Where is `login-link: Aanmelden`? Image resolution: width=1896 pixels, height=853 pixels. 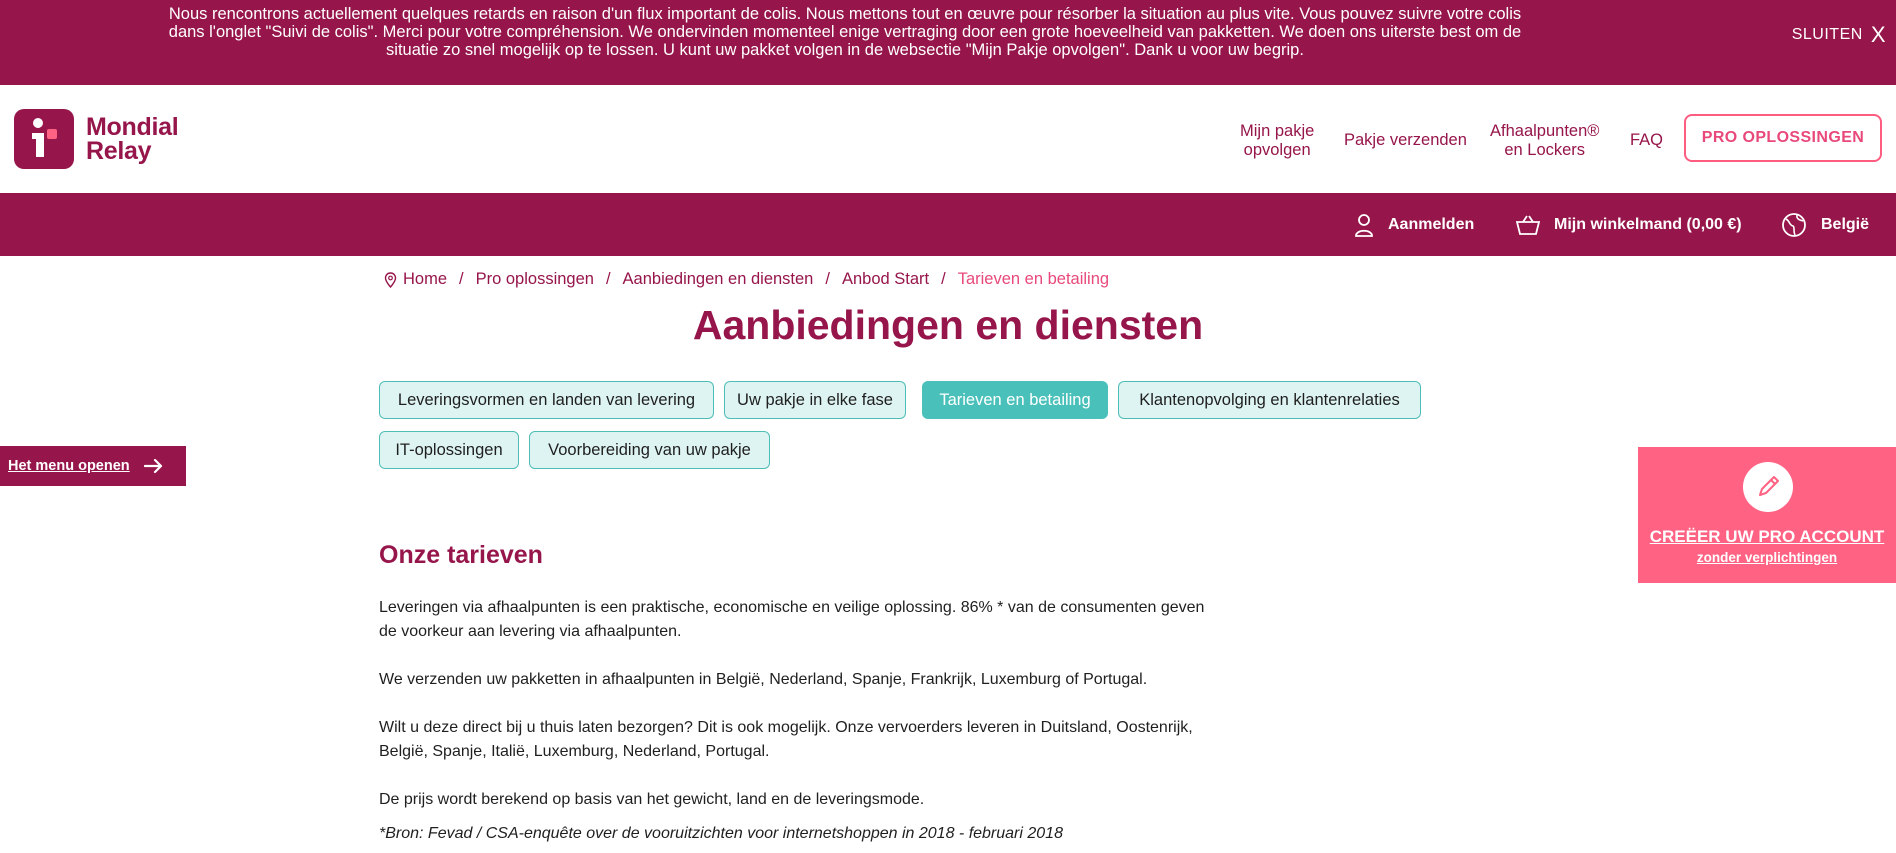
login-link: Aanmelden is located at coordinates (1414, 224).